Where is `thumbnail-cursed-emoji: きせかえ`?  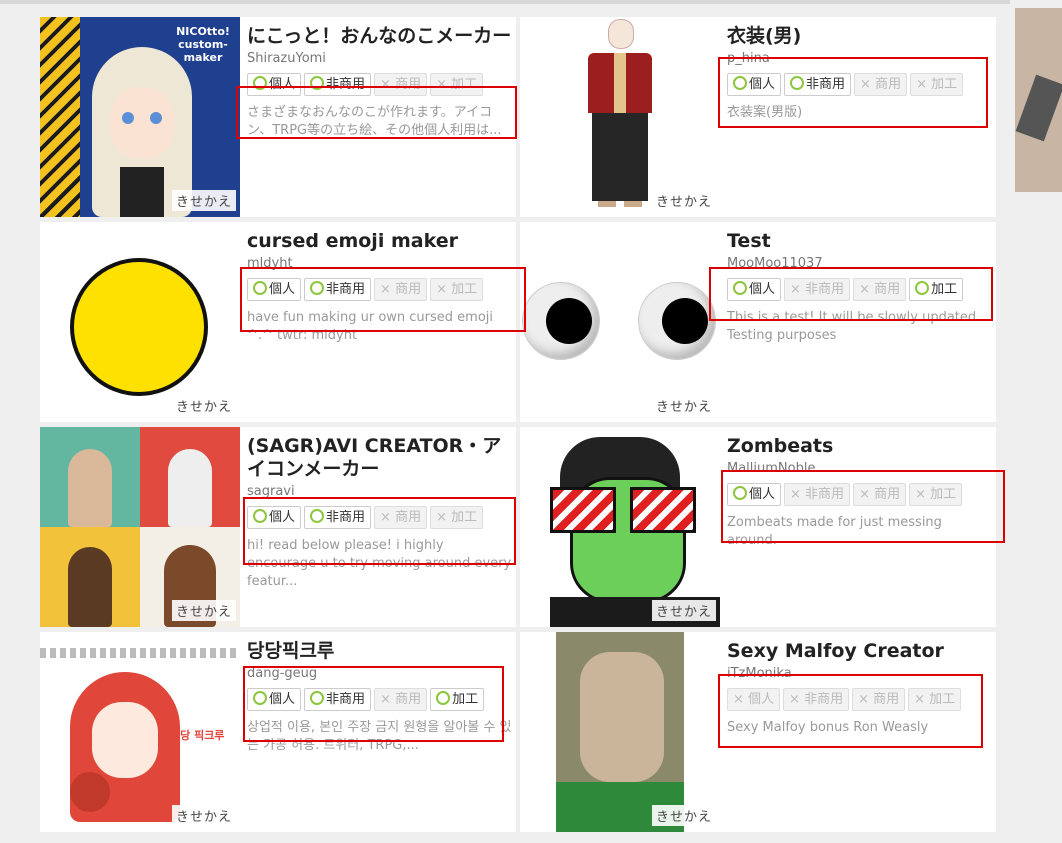
thumbnail-cursed-emoji: きせかえ is located at coordinates (140, 322).